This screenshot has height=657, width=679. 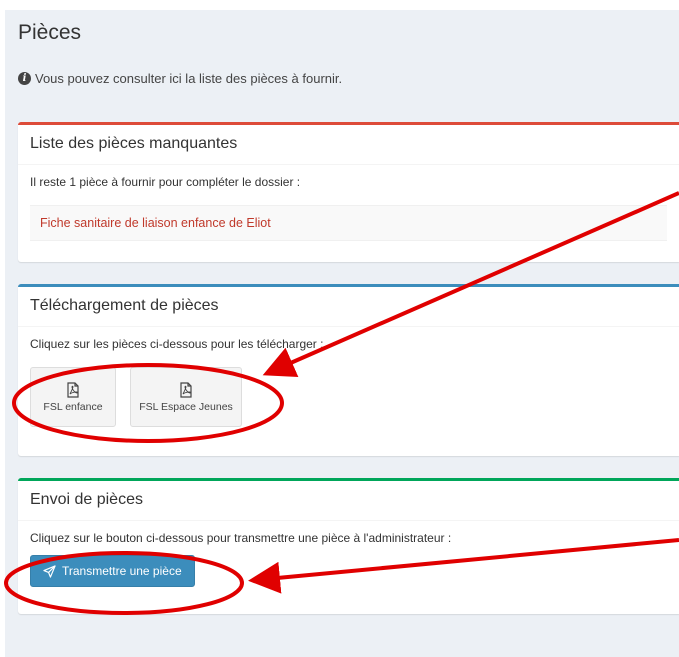 What do you see at coordinates (49, 571) in the screenshot?
I see `paper-plane-icon` at bounding box center [49, 571].